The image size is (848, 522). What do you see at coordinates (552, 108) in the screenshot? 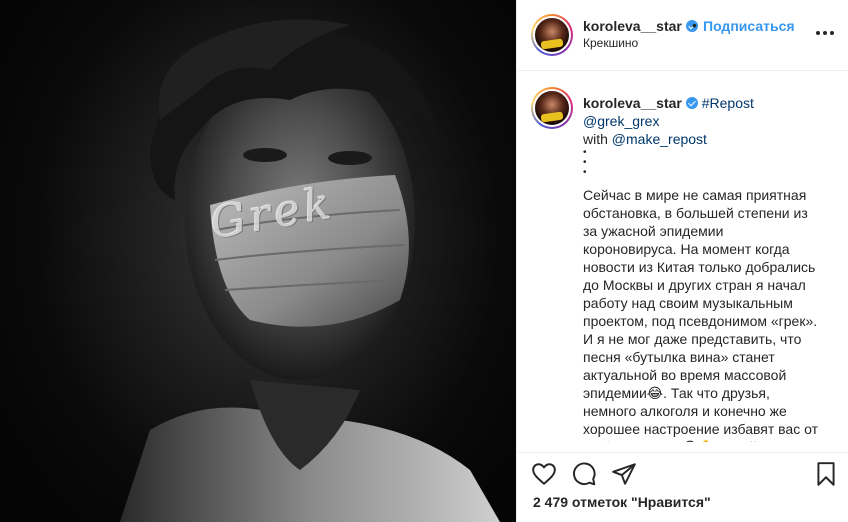
I see `caption-avatar` at bounding box center [552, 108].